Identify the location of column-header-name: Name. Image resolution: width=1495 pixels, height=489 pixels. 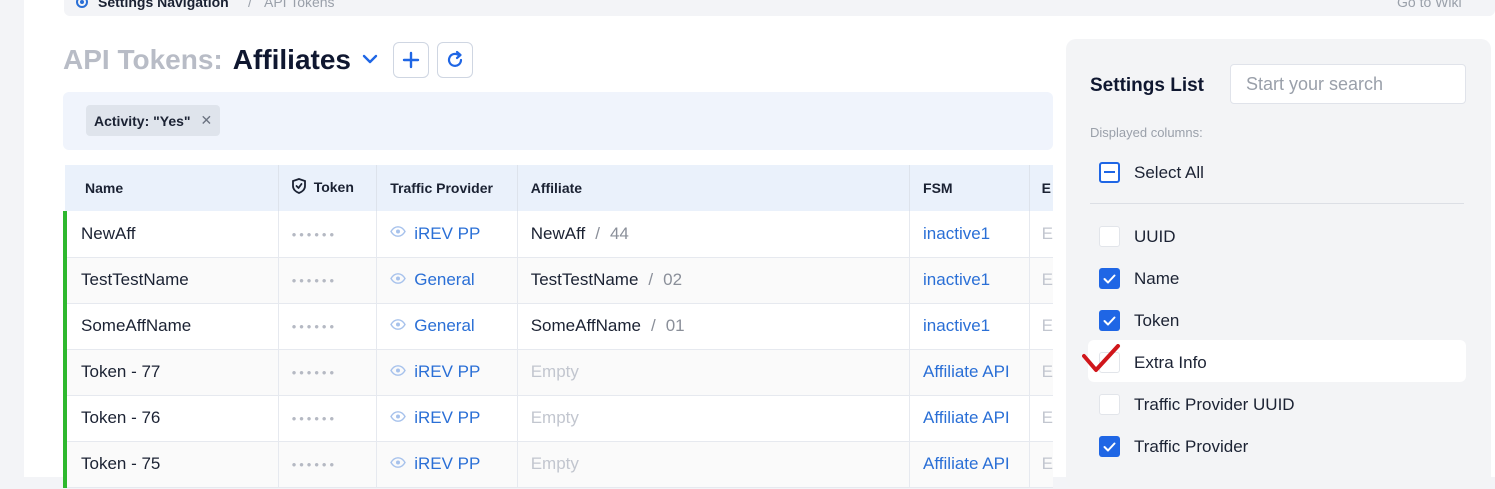
(172, 188).